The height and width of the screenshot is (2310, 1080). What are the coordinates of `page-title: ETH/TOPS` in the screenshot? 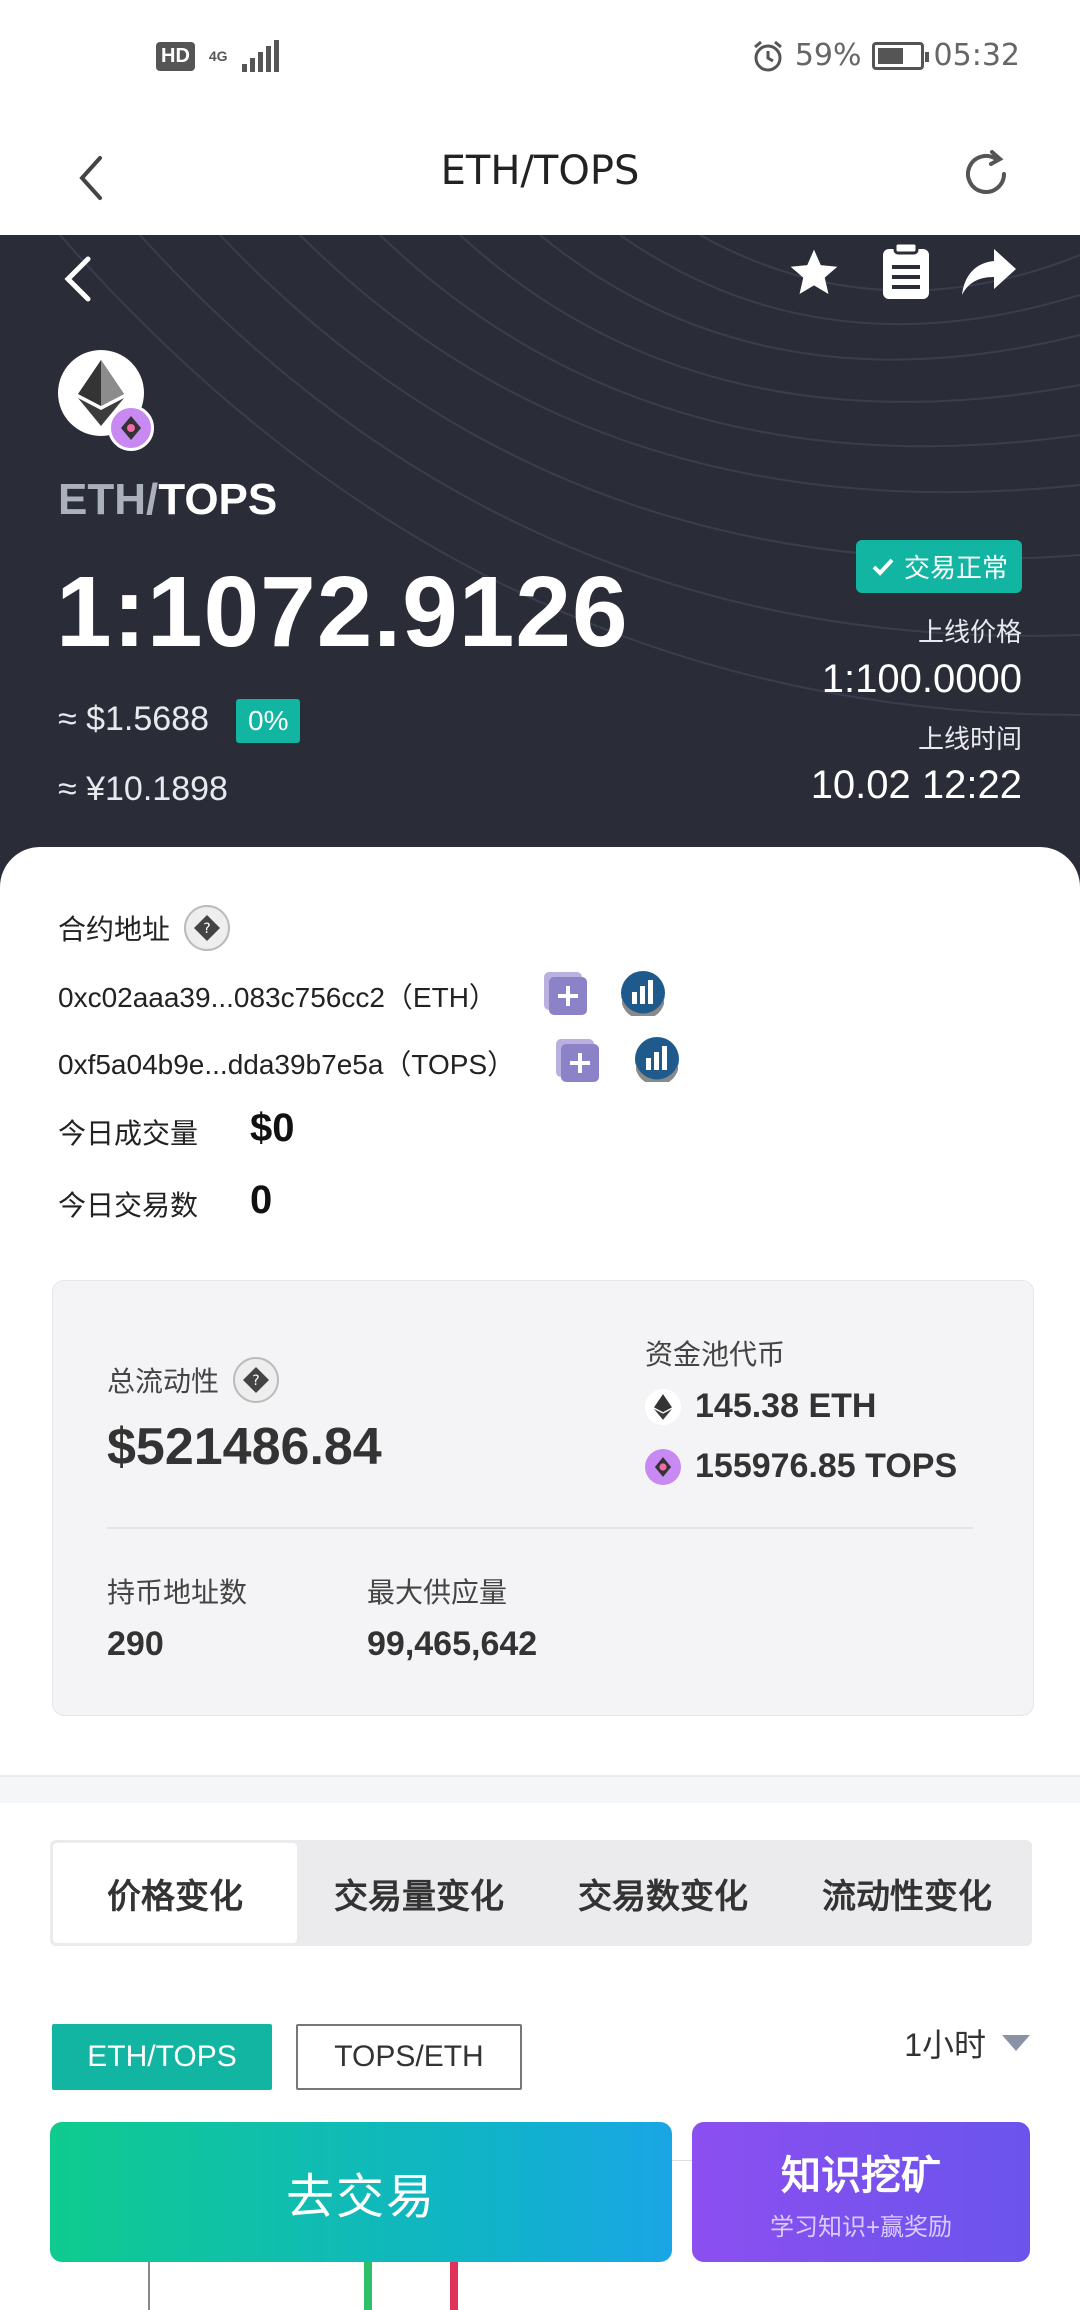 It's located at (540, 171).